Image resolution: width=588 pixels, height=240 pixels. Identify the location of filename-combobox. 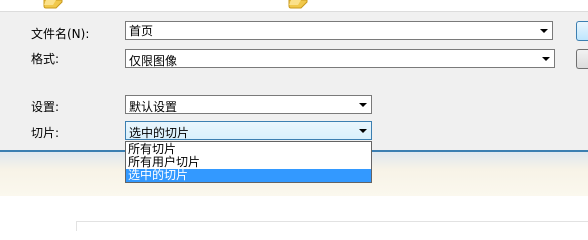
(339, 30).